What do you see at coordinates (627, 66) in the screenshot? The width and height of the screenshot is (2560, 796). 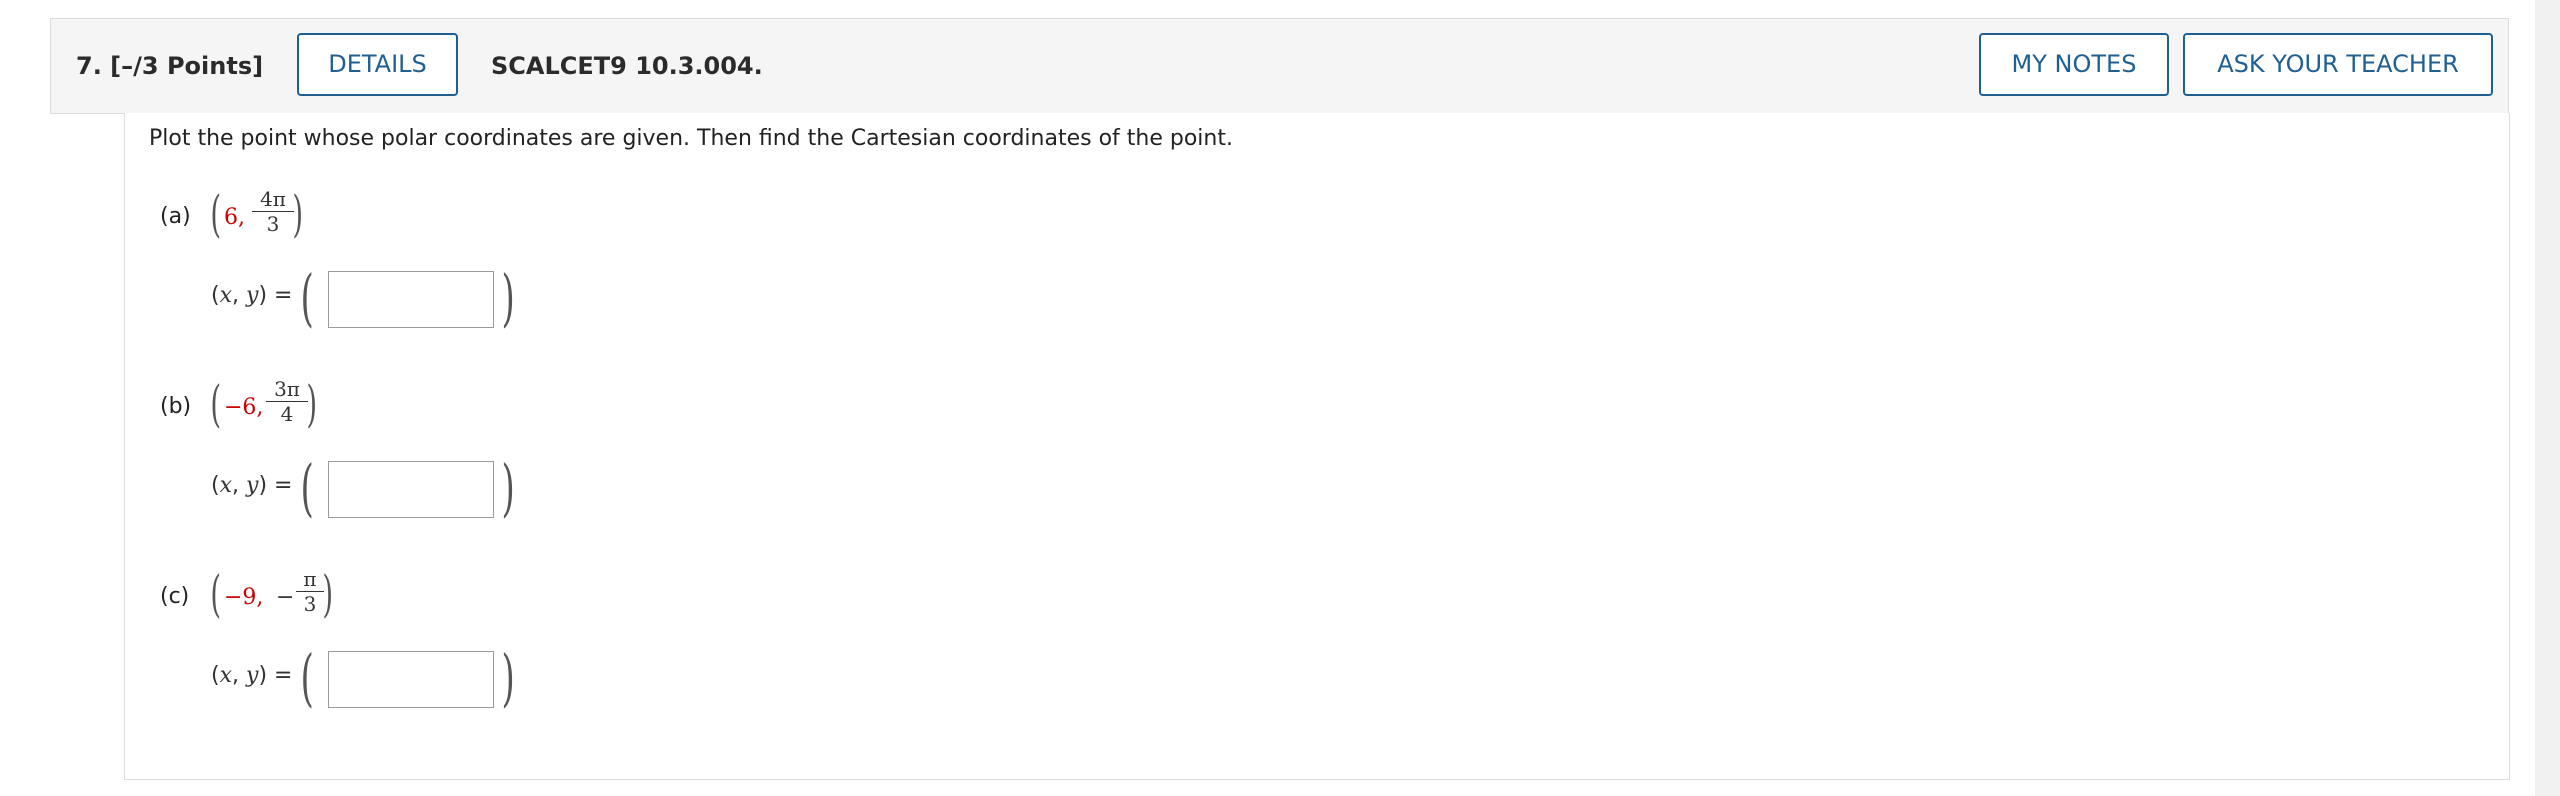 I see `problem-code: SCALCET9 10.3.004.` at bounding box center [627, 66].